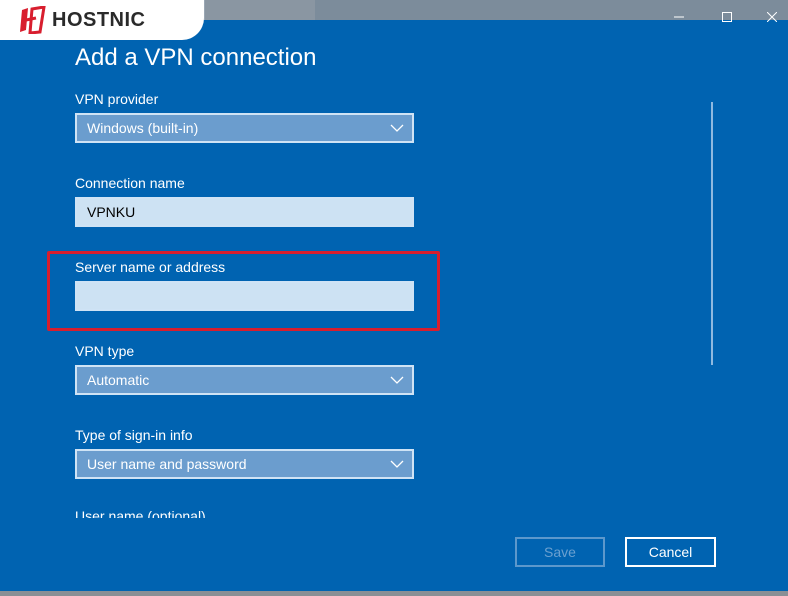 This screenshot has height=596, width=788. I want to click on sign-in-type-dropdown: User name and password, so click(244, 464).